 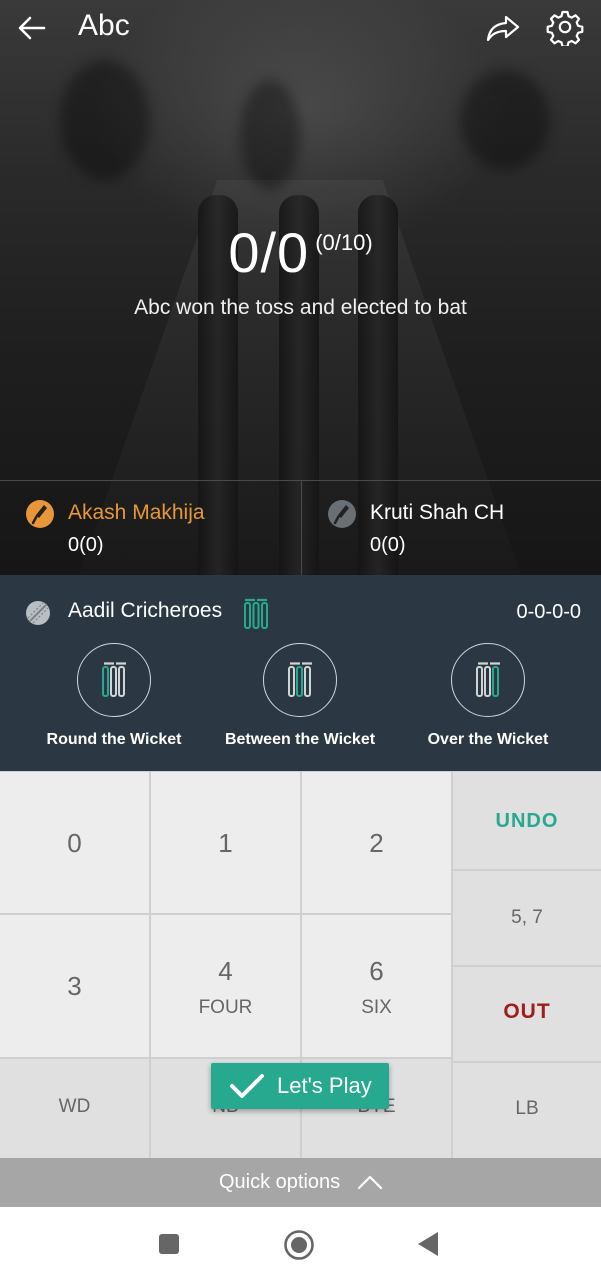 I want to click on lets-play-label: Let's Play, so click(x=324, y=1085).